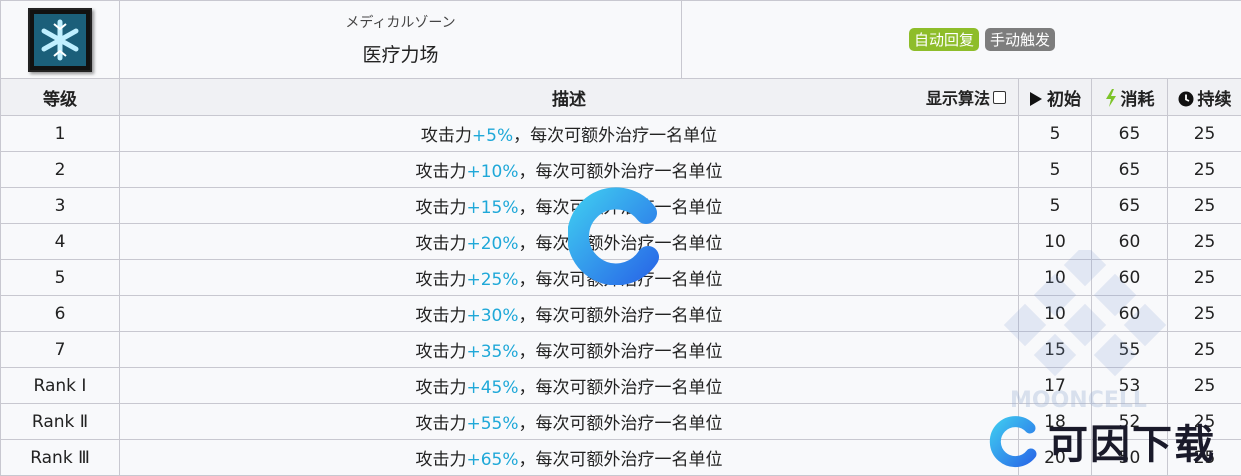 The image size is (1241, 476). I want to click on snowflake-icon, so click(60, 39).